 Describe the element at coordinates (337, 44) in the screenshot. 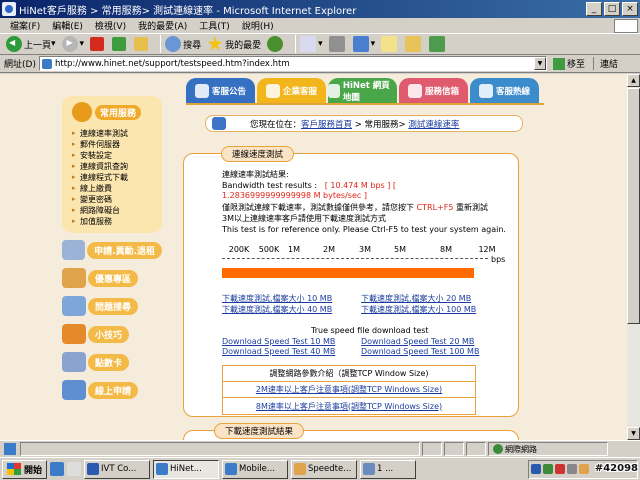

I see `print-button` at that location.